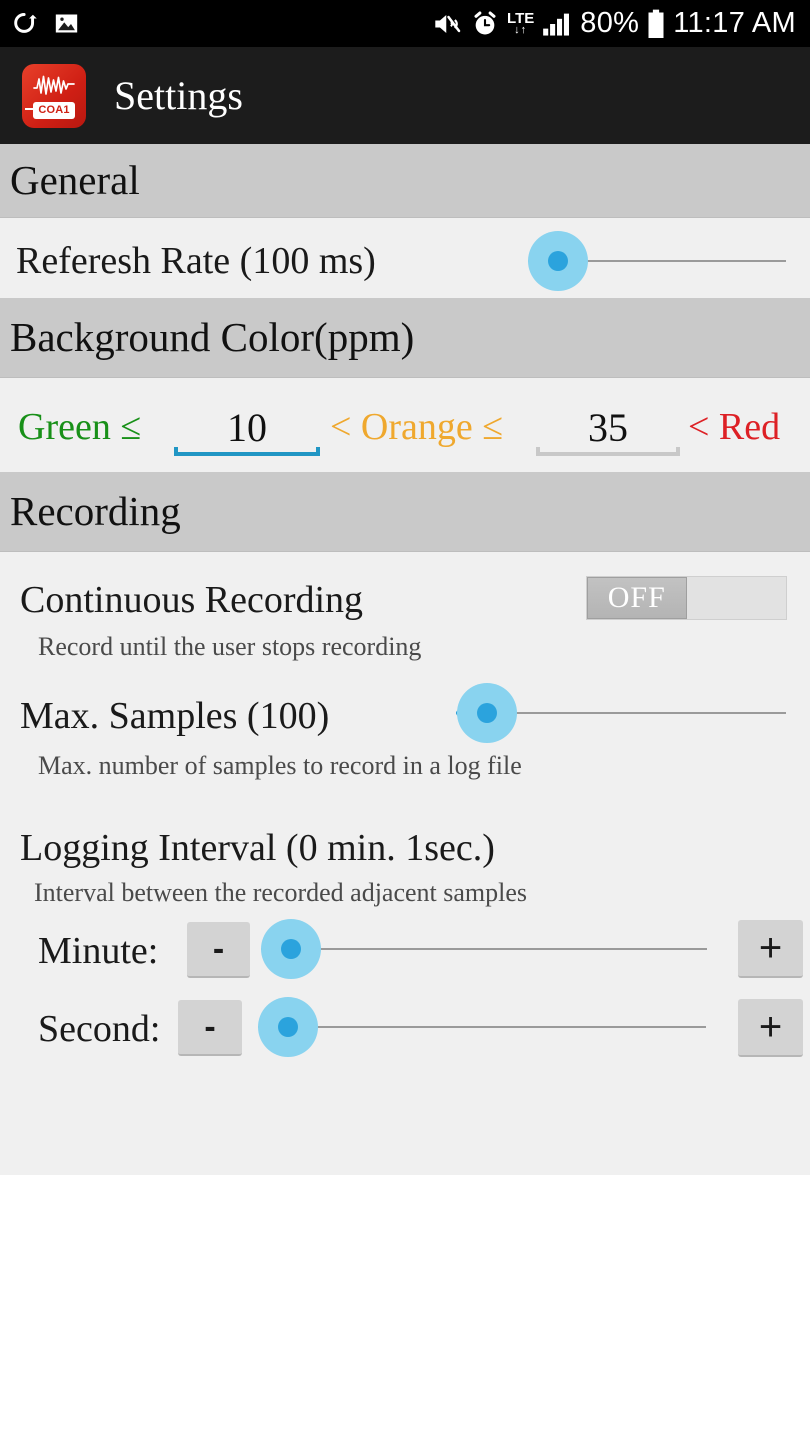 This screenshot has height=1440, width=810. Describe the element at coordinates (521, 30) in the screenshot. I see `lte-data-arrows: ↓↑` at that location.